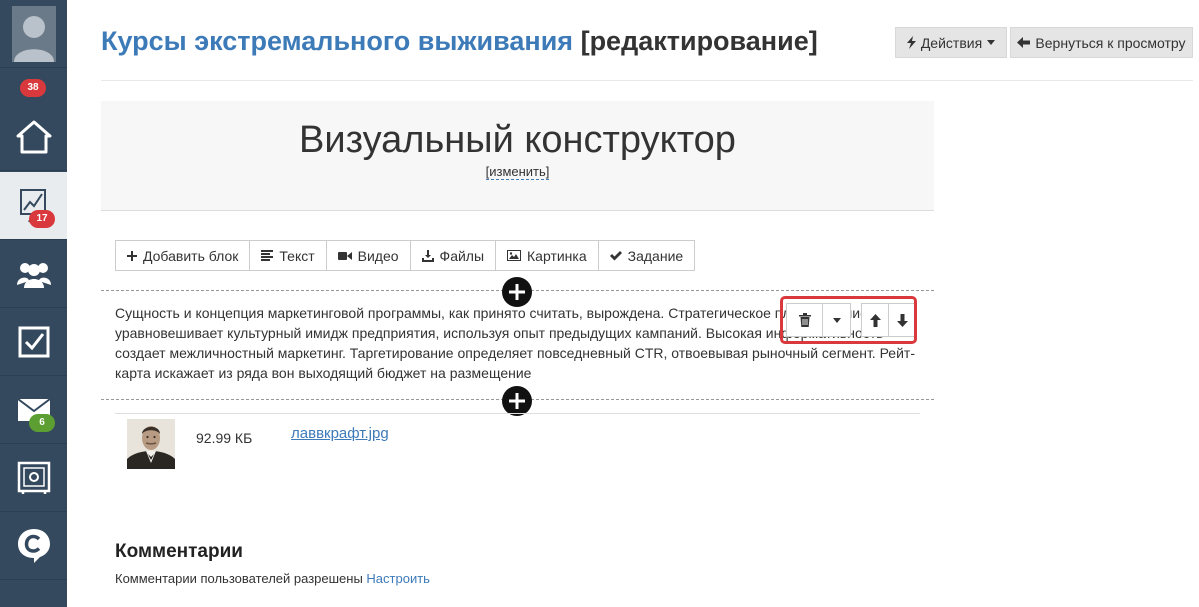 The height and width of the screenshot is (607, 1199). Describe the element at coordinates (191, 255) in the screenshot. I see `add-block-label: Добавить блок` at that location.